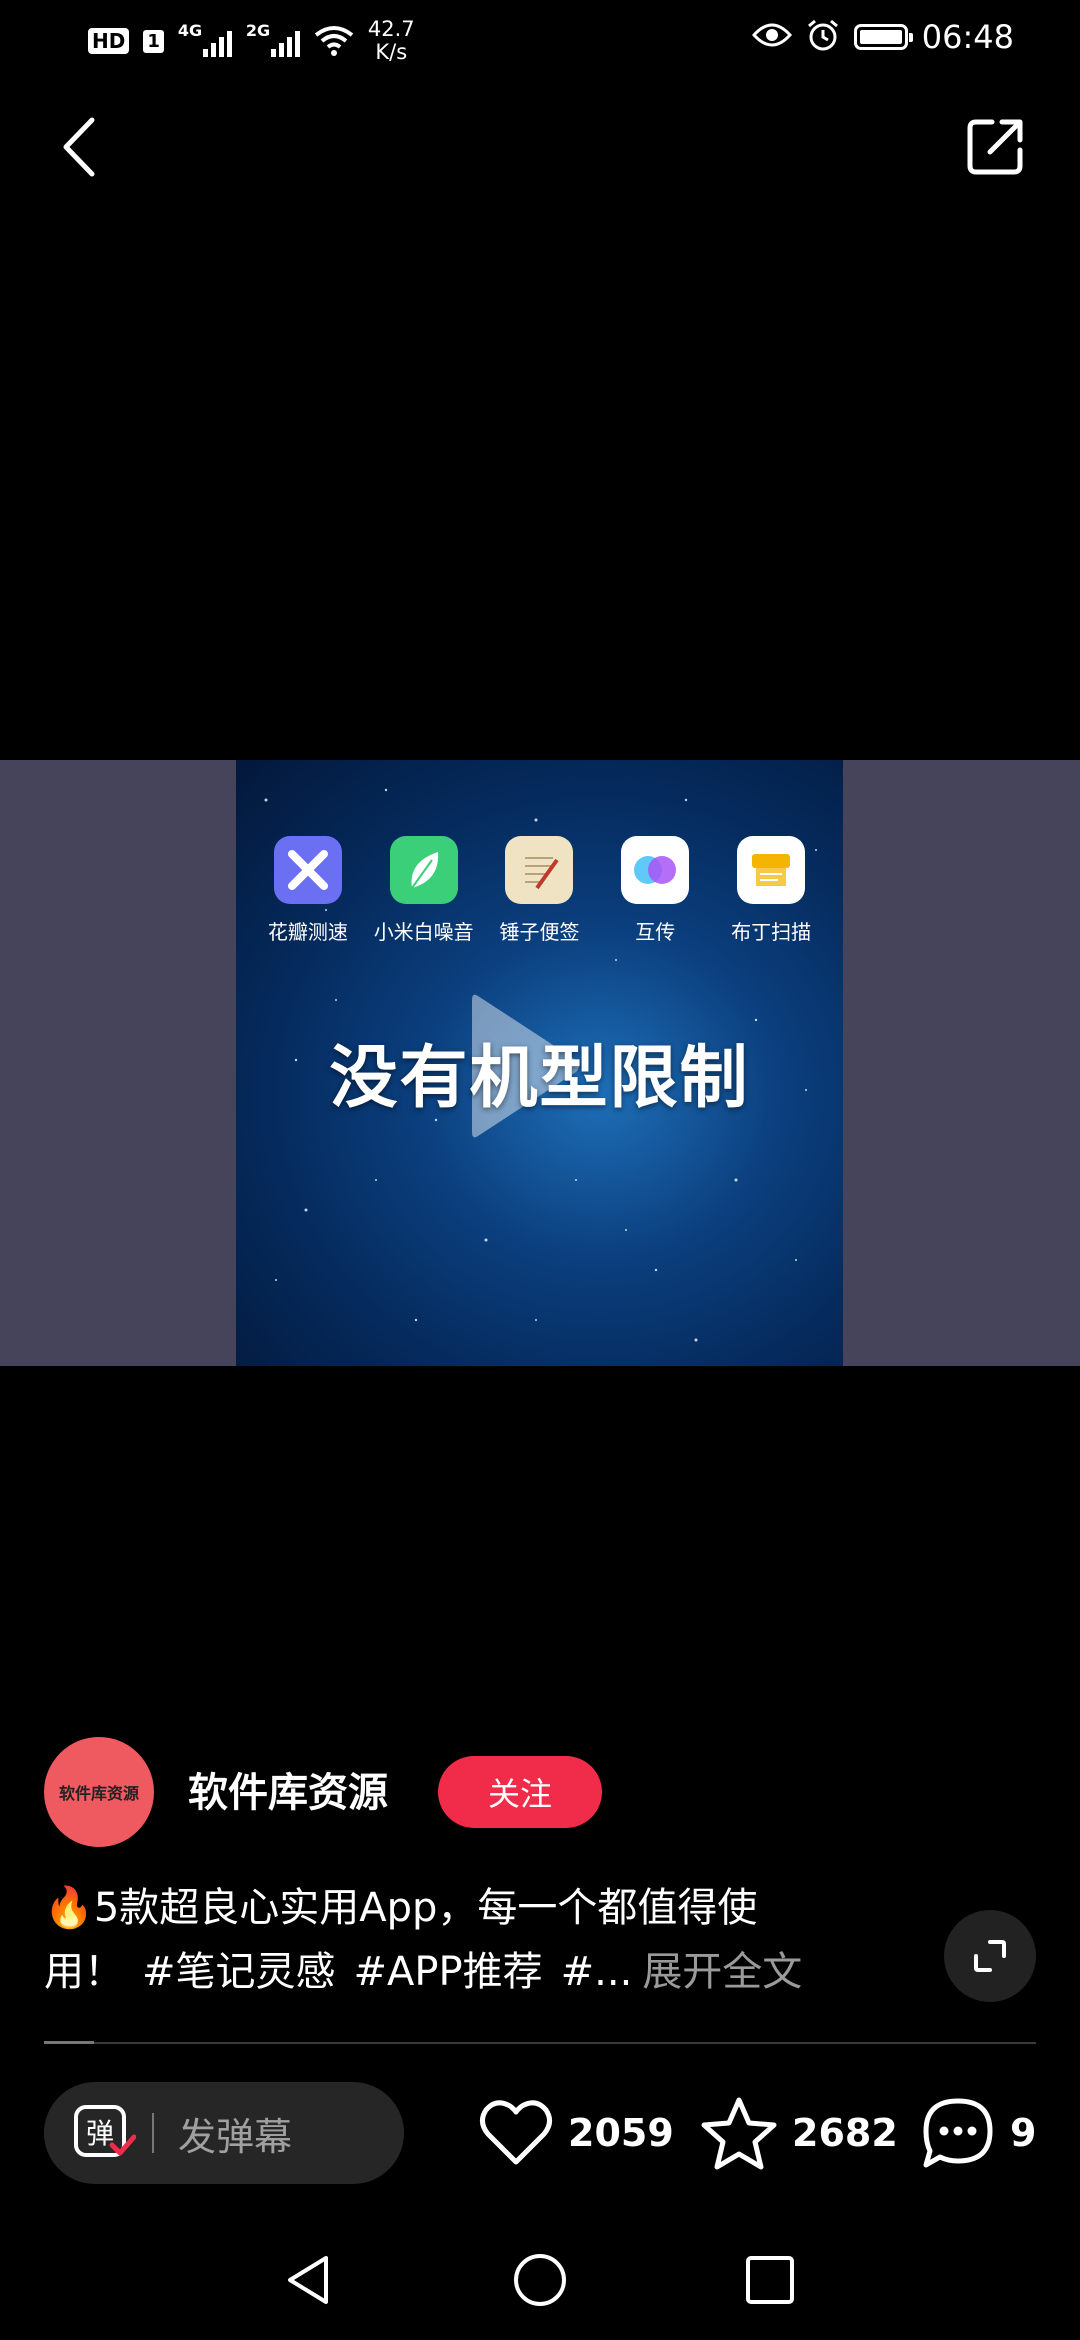 This screenshot has width=1080, height=2340. What do you see at coordinates (105, 2131) in the screenshot?
I see `danmu-icon: 弹` at bounding box center [105, 2131].